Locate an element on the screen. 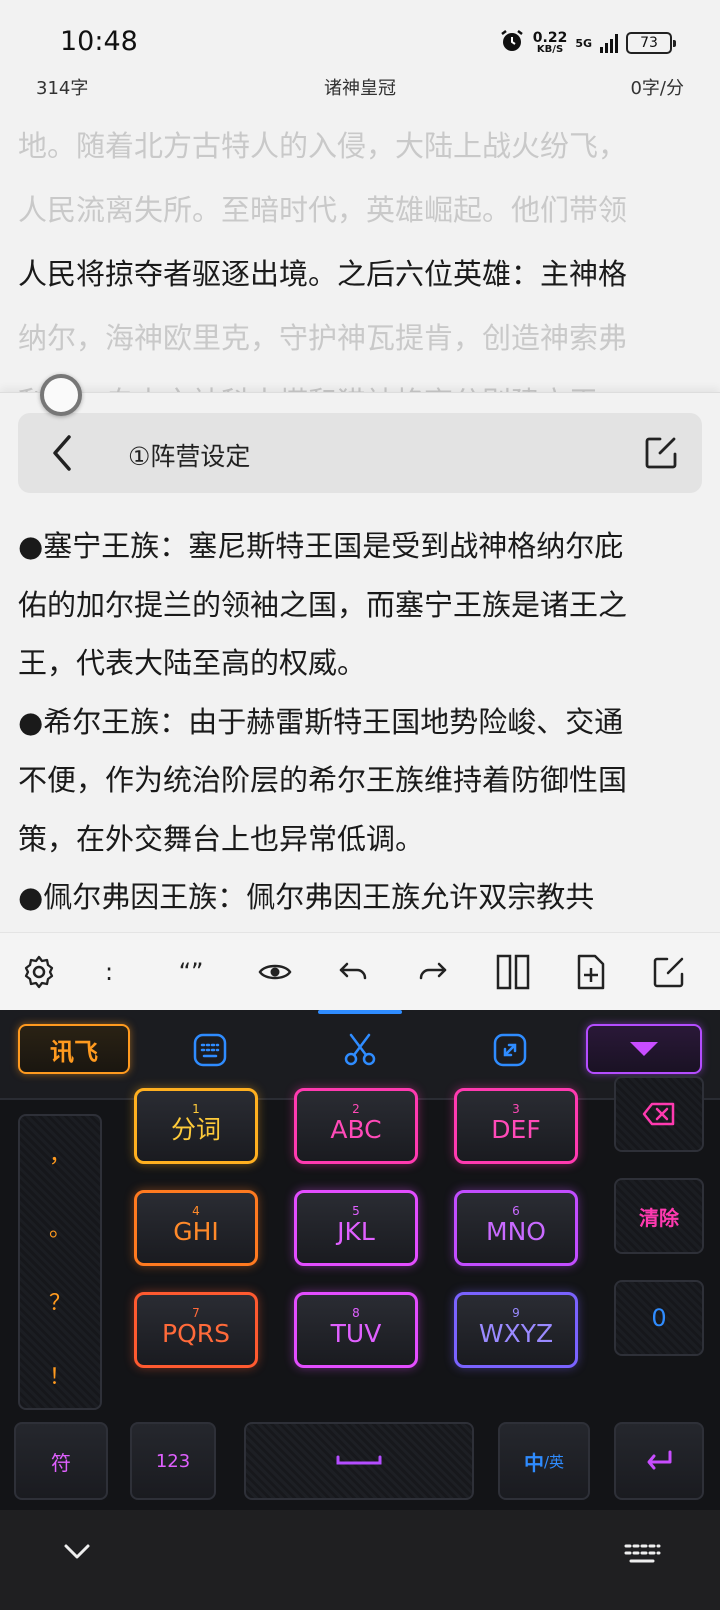 The width and height of the screenshot is (720, 1610). status-time: 10:48 is located at coordinates (99, 41).